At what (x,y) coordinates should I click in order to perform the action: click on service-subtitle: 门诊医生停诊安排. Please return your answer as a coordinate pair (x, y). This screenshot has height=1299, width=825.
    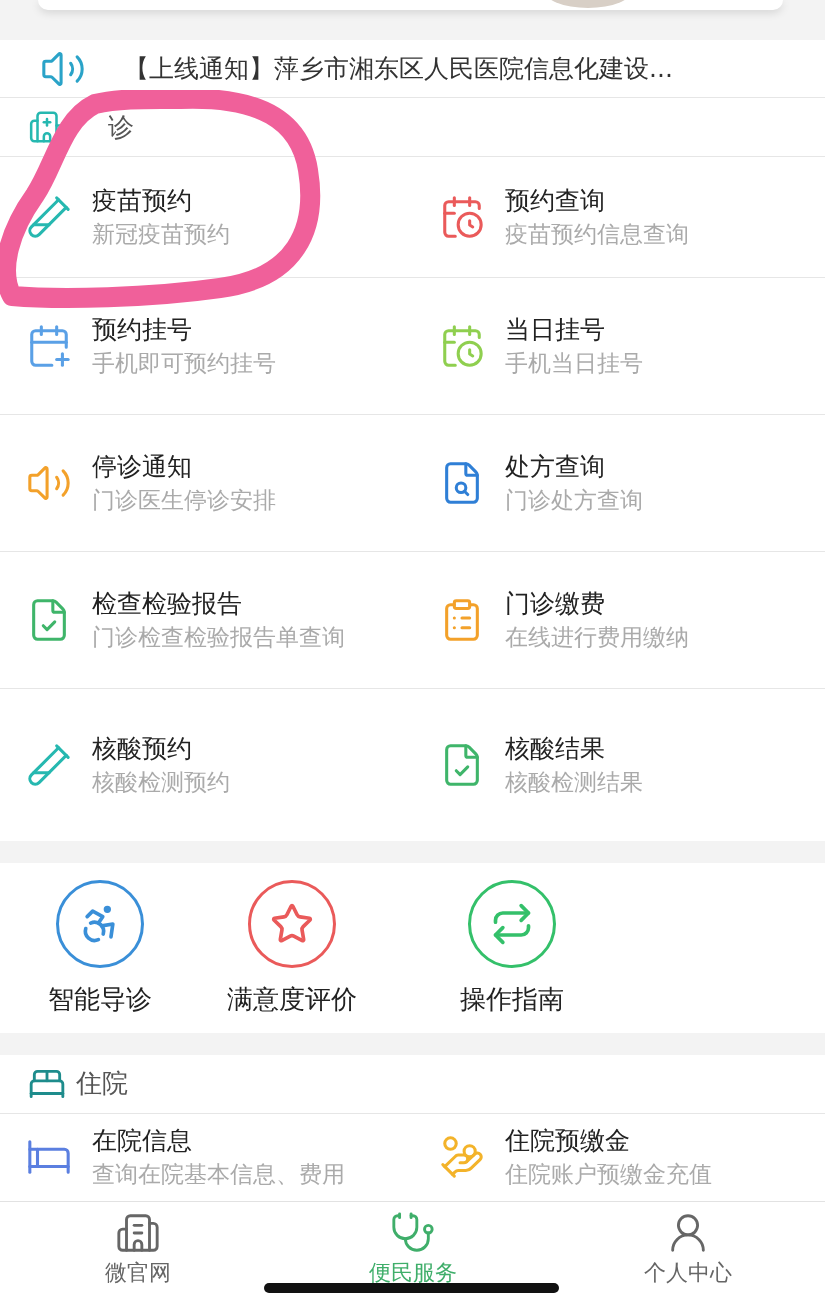
    Looking at the image, I should click on (184, 501).